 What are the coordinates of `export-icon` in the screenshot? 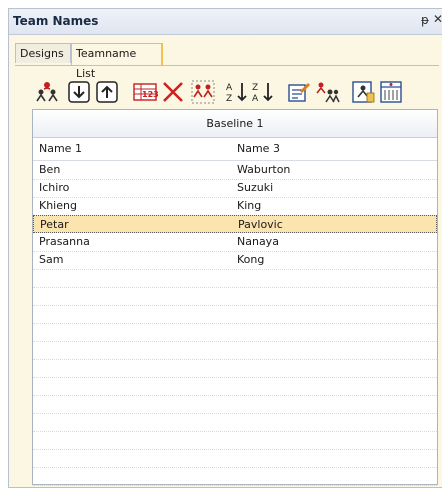 It's located at (391, 92).